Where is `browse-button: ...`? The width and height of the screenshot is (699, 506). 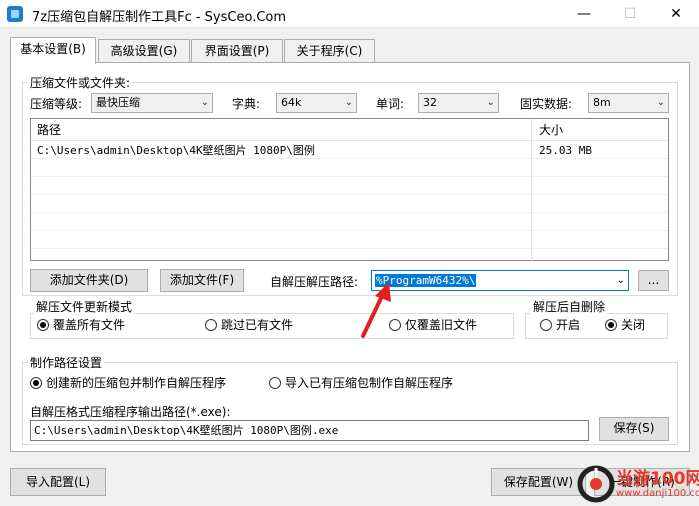 browse-button: ... is located at coordinates (653, 280).